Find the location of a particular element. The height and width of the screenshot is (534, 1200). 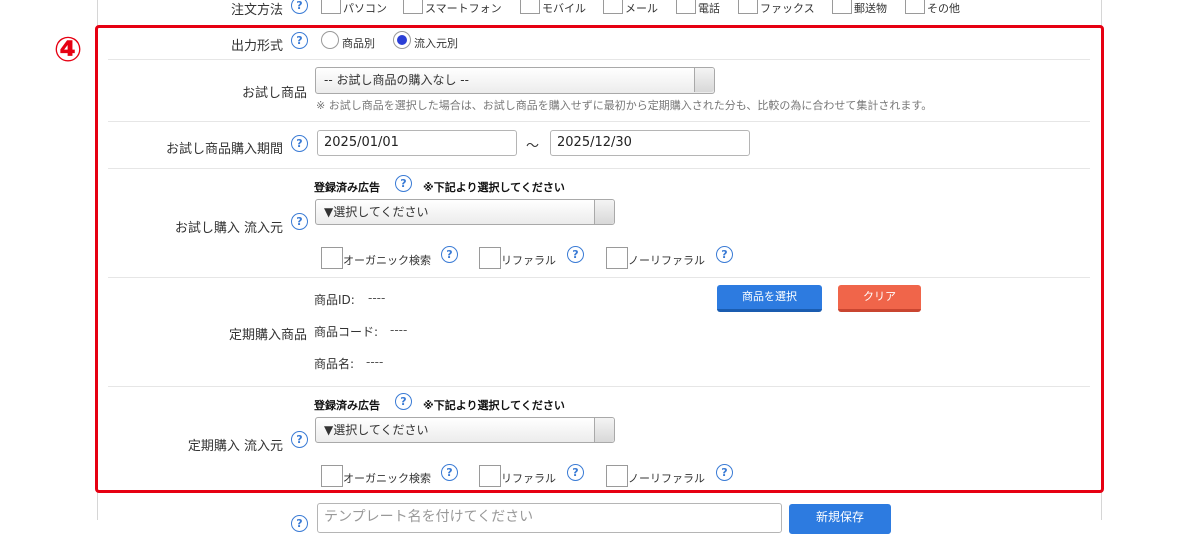

section-number-marker: ④ is located at coordinates (68, 50).